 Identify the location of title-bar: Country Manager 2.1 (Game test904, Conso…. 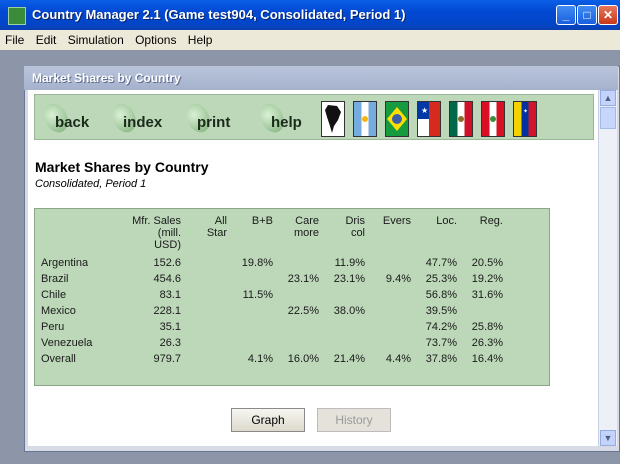
(310, 15).